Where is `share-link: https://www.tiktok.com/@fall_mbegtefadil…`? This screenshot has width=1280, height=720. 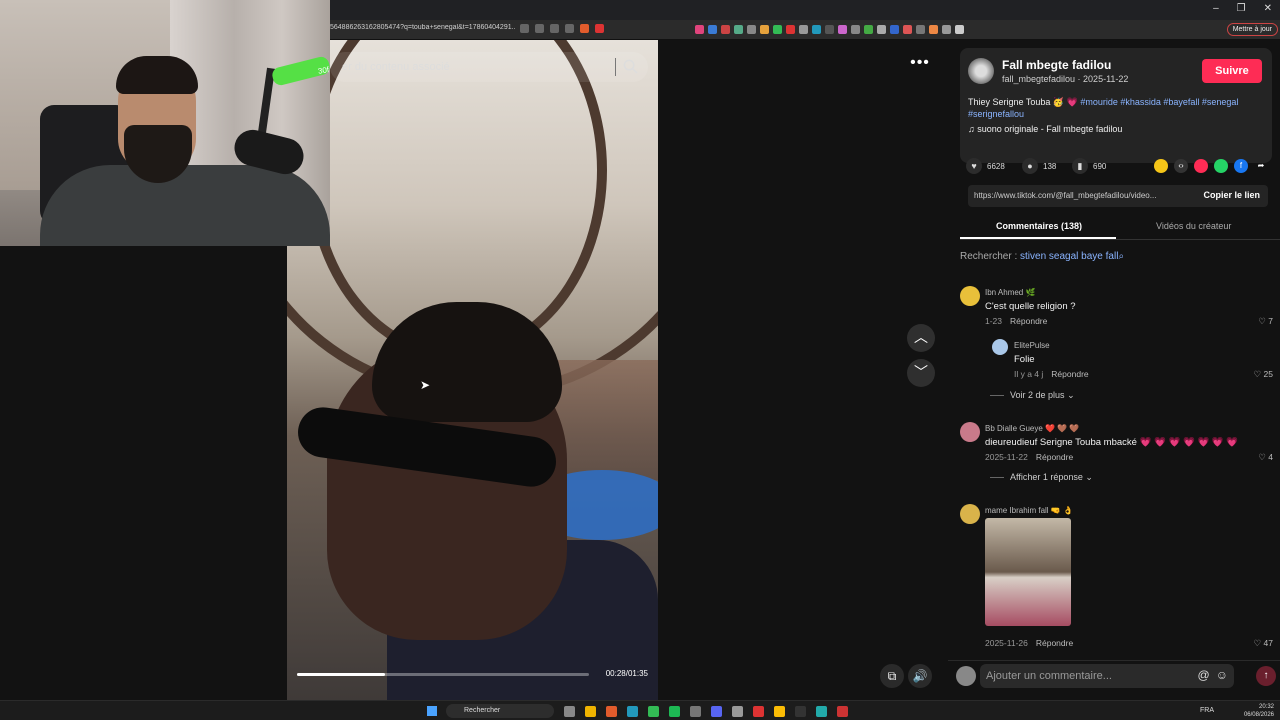 share-link: https://www.tiktok.com/@fall_mbegtefadil… is located at coordinates (1080, 195).